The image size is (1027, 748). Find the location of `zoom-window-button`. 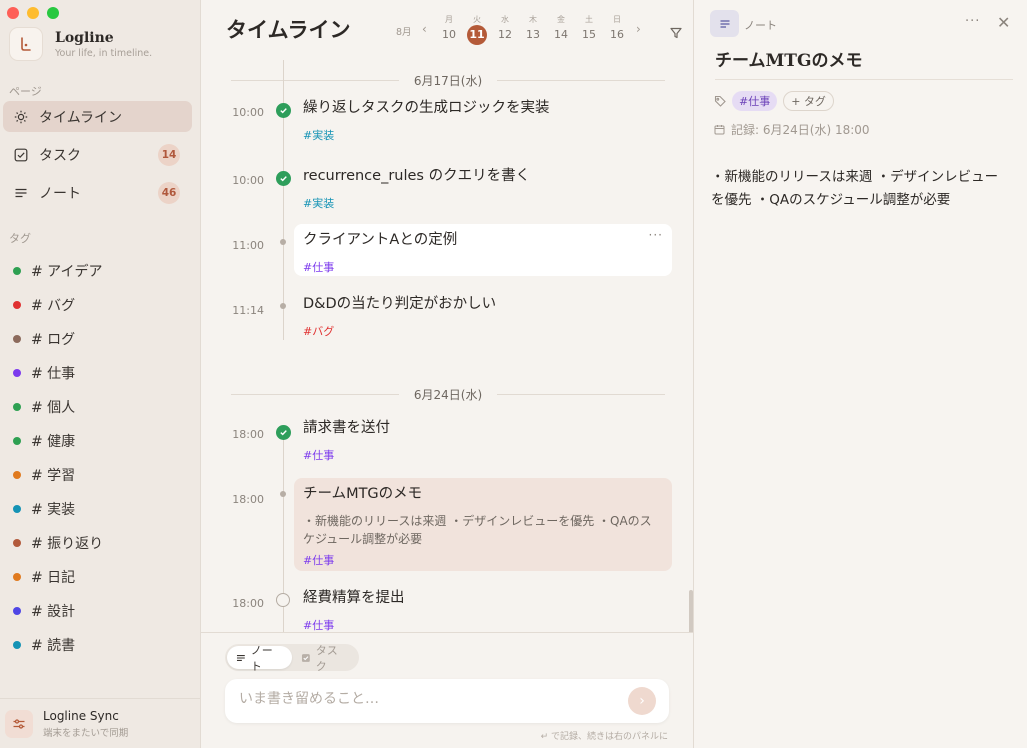

zoom-window-button is located at coordinates (53, 13).